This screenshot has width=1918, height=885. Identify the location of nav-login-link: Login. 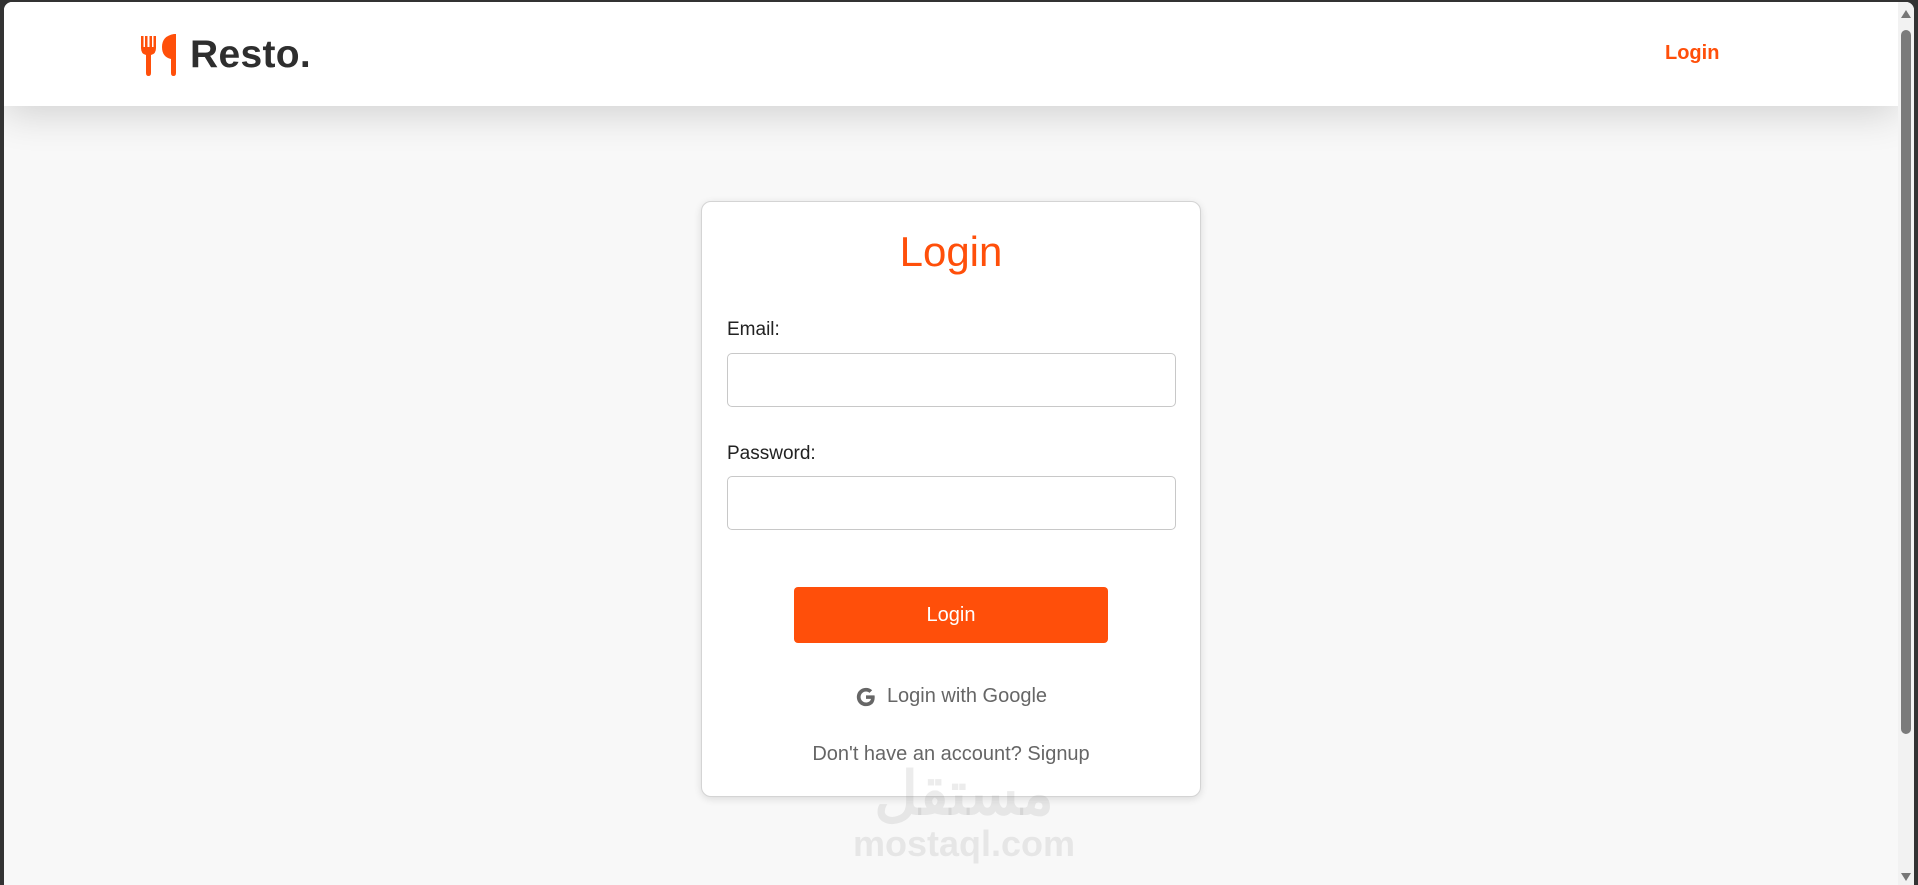
(1692, 53).